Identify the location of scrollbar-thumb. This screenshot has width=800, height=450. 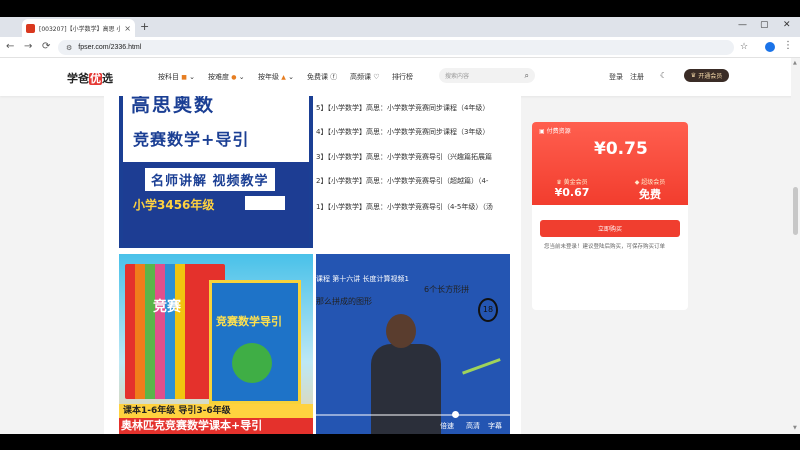
(795, 211).